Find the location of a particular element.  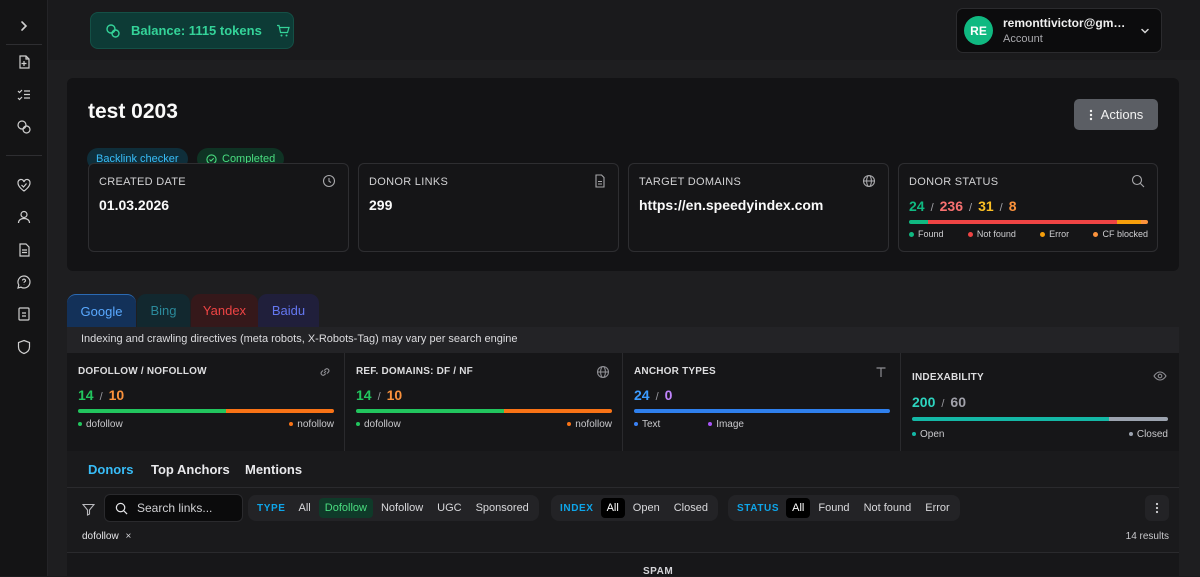

stat-donor-links: DONOR LINKS 299 is located at coordinates (488, 207).